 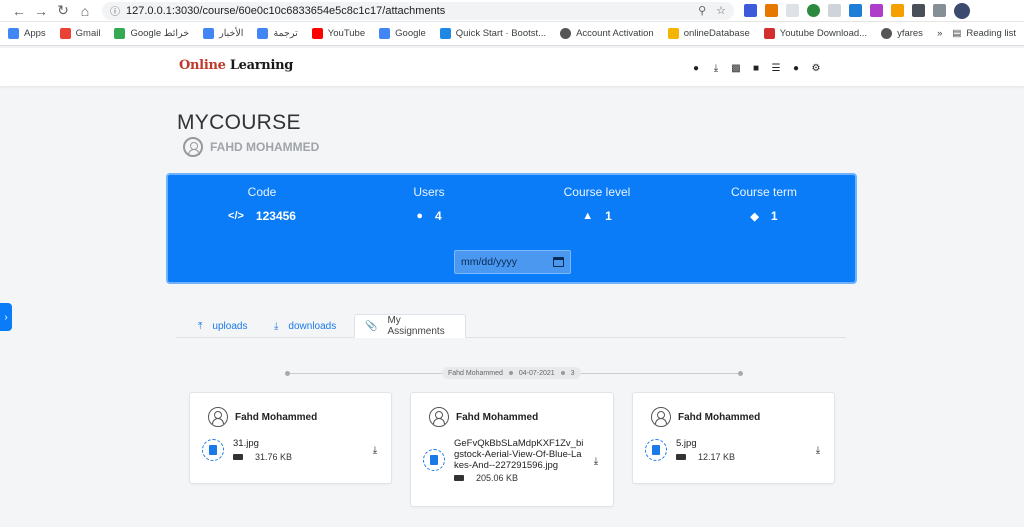 What do you see at coordinates (160, 33) in the screenshot?
I see `bookmark-label: Google خرائط` at bounding box center [160, 33].